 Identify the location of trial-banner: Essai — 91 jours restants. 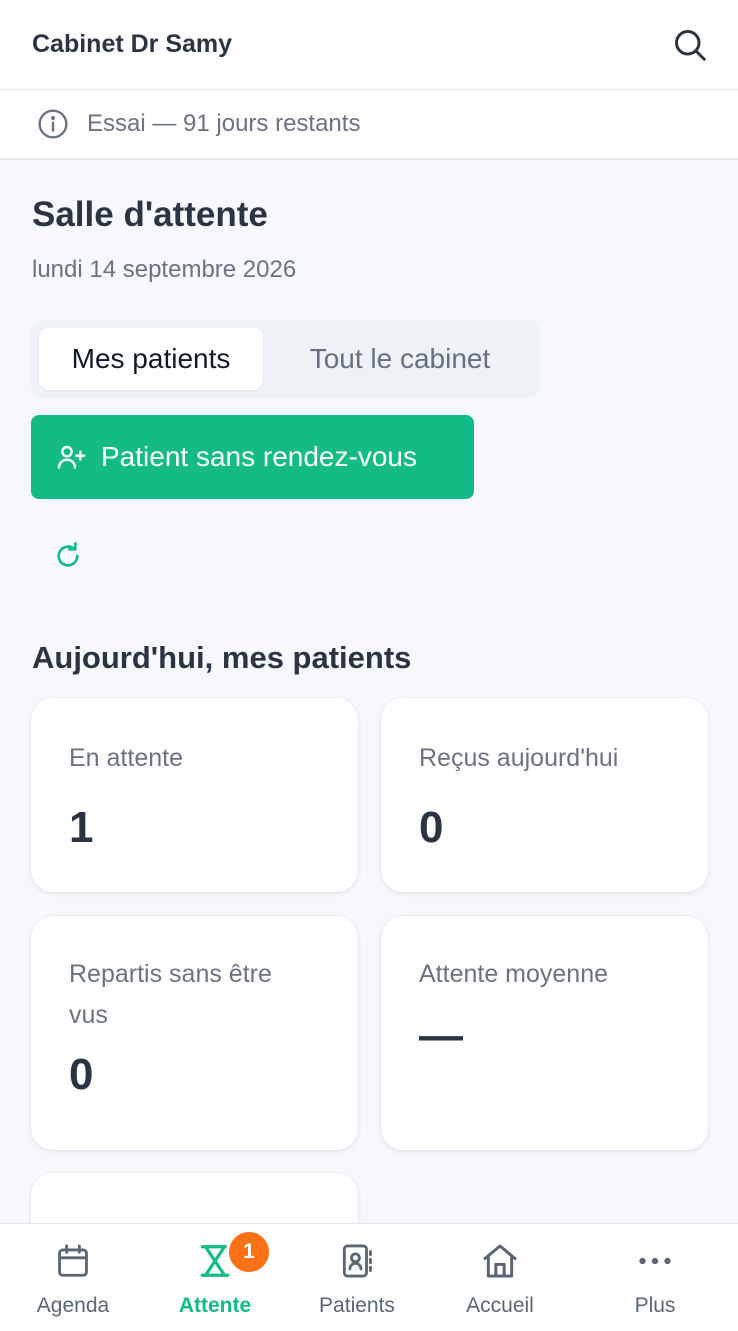
(369, 125).